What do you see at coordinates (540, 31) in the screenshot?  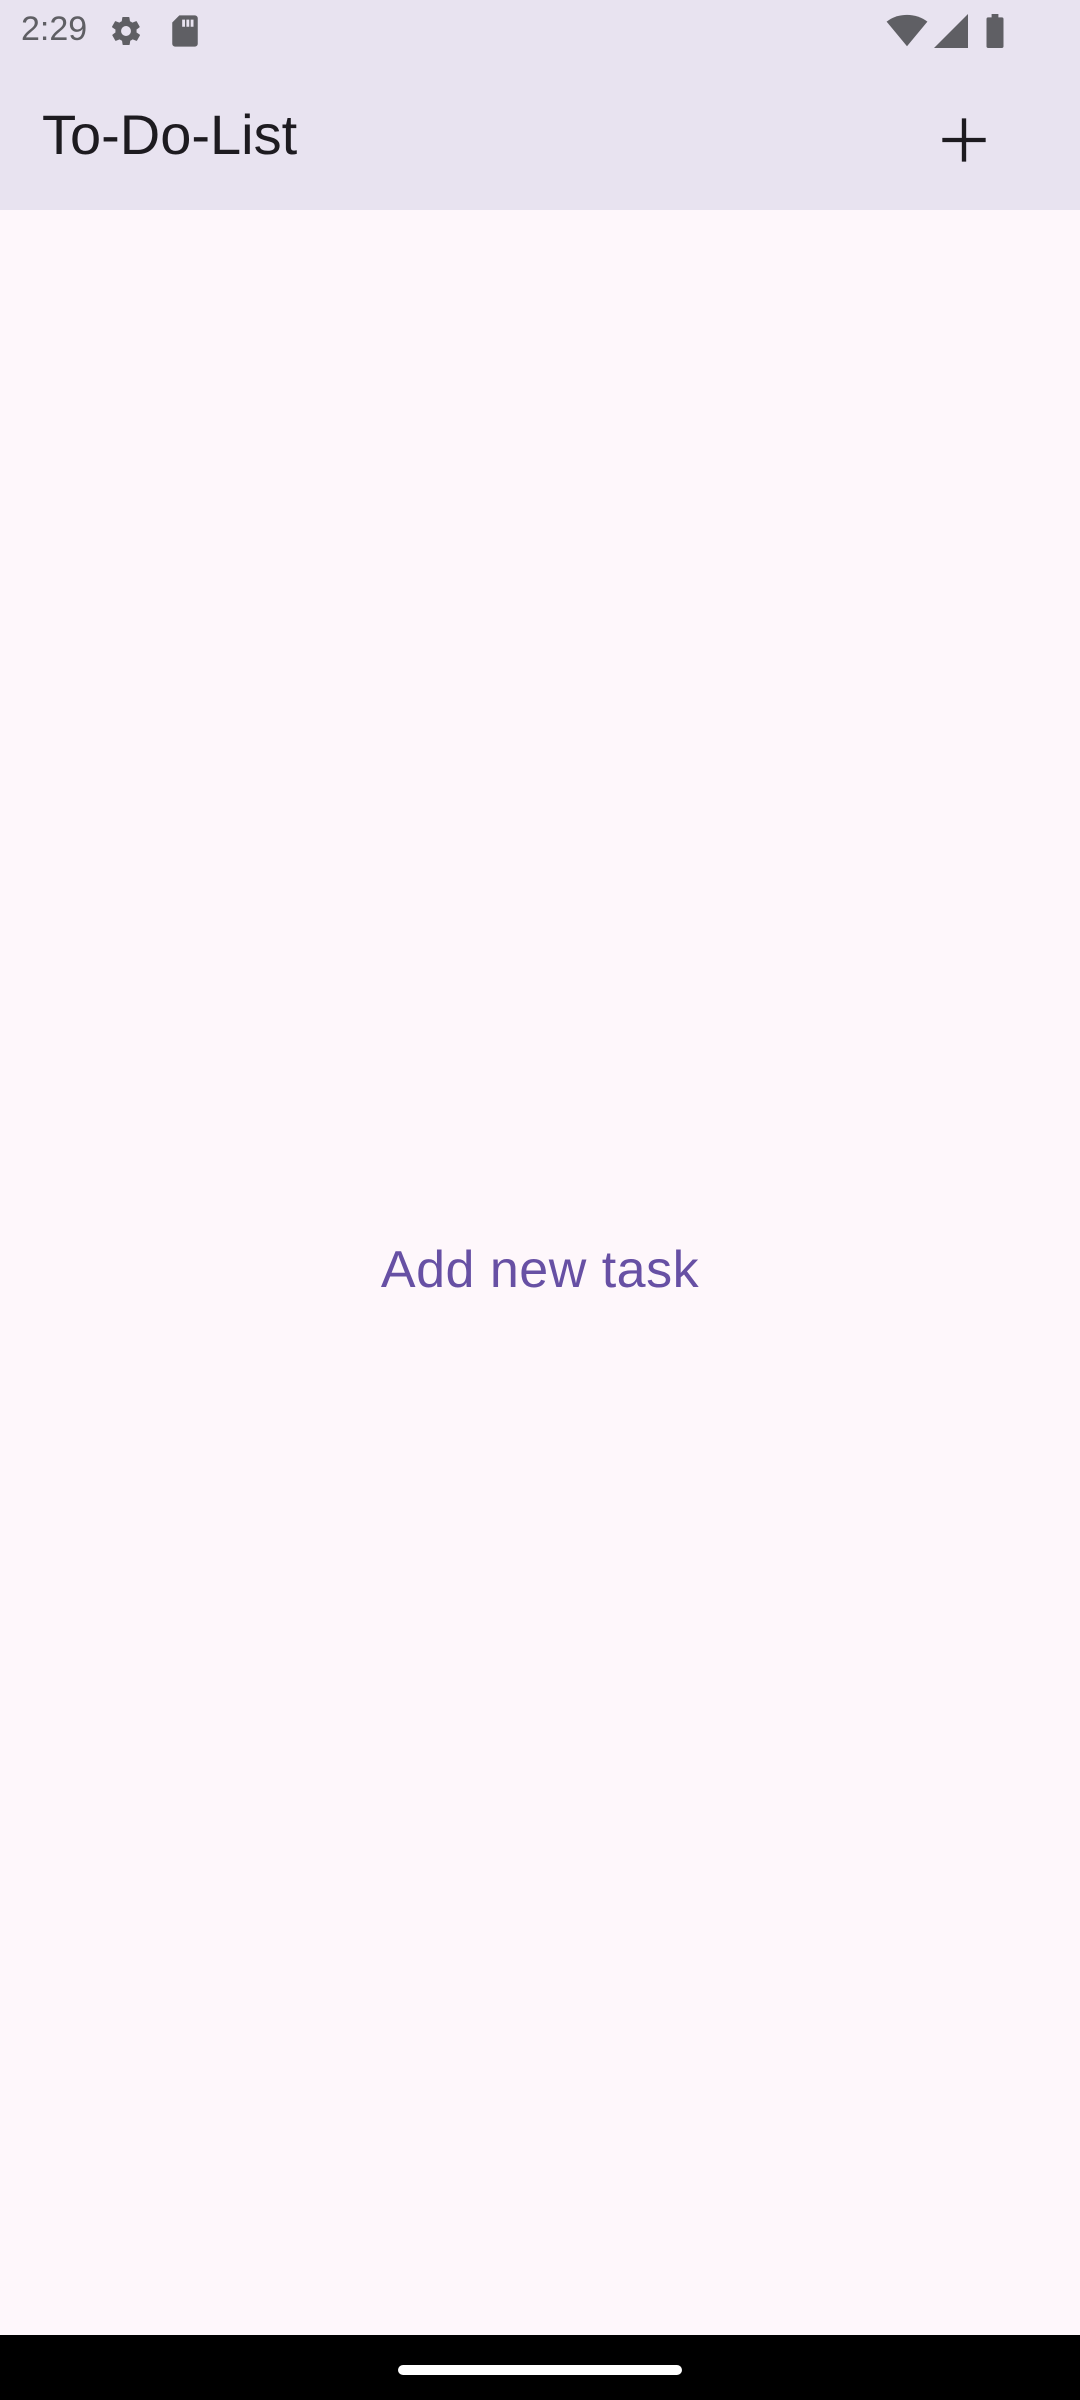 I see `status-bar: 2:29` at bounding box center [540, 31].